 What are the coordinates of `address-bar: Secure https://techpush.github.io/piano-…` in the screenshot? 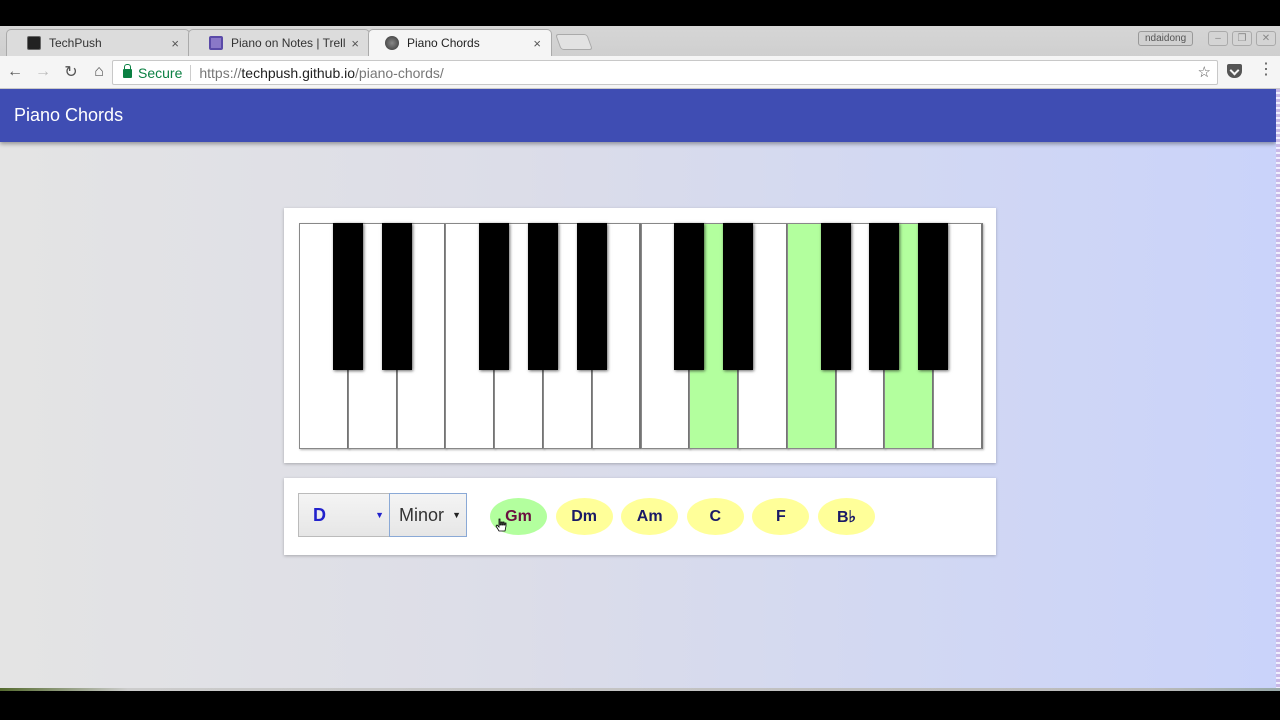 It's located at (665, 72).